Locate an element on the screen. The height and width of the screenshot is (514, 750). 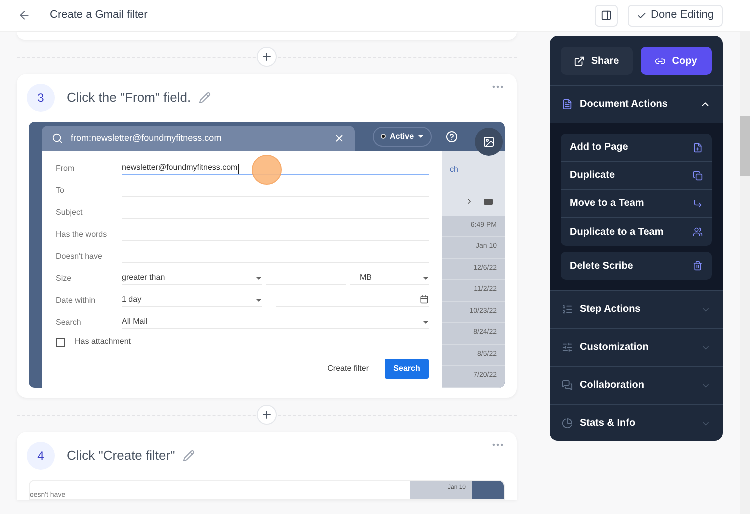
step-number: 3 is located at coordinates (41, 98).